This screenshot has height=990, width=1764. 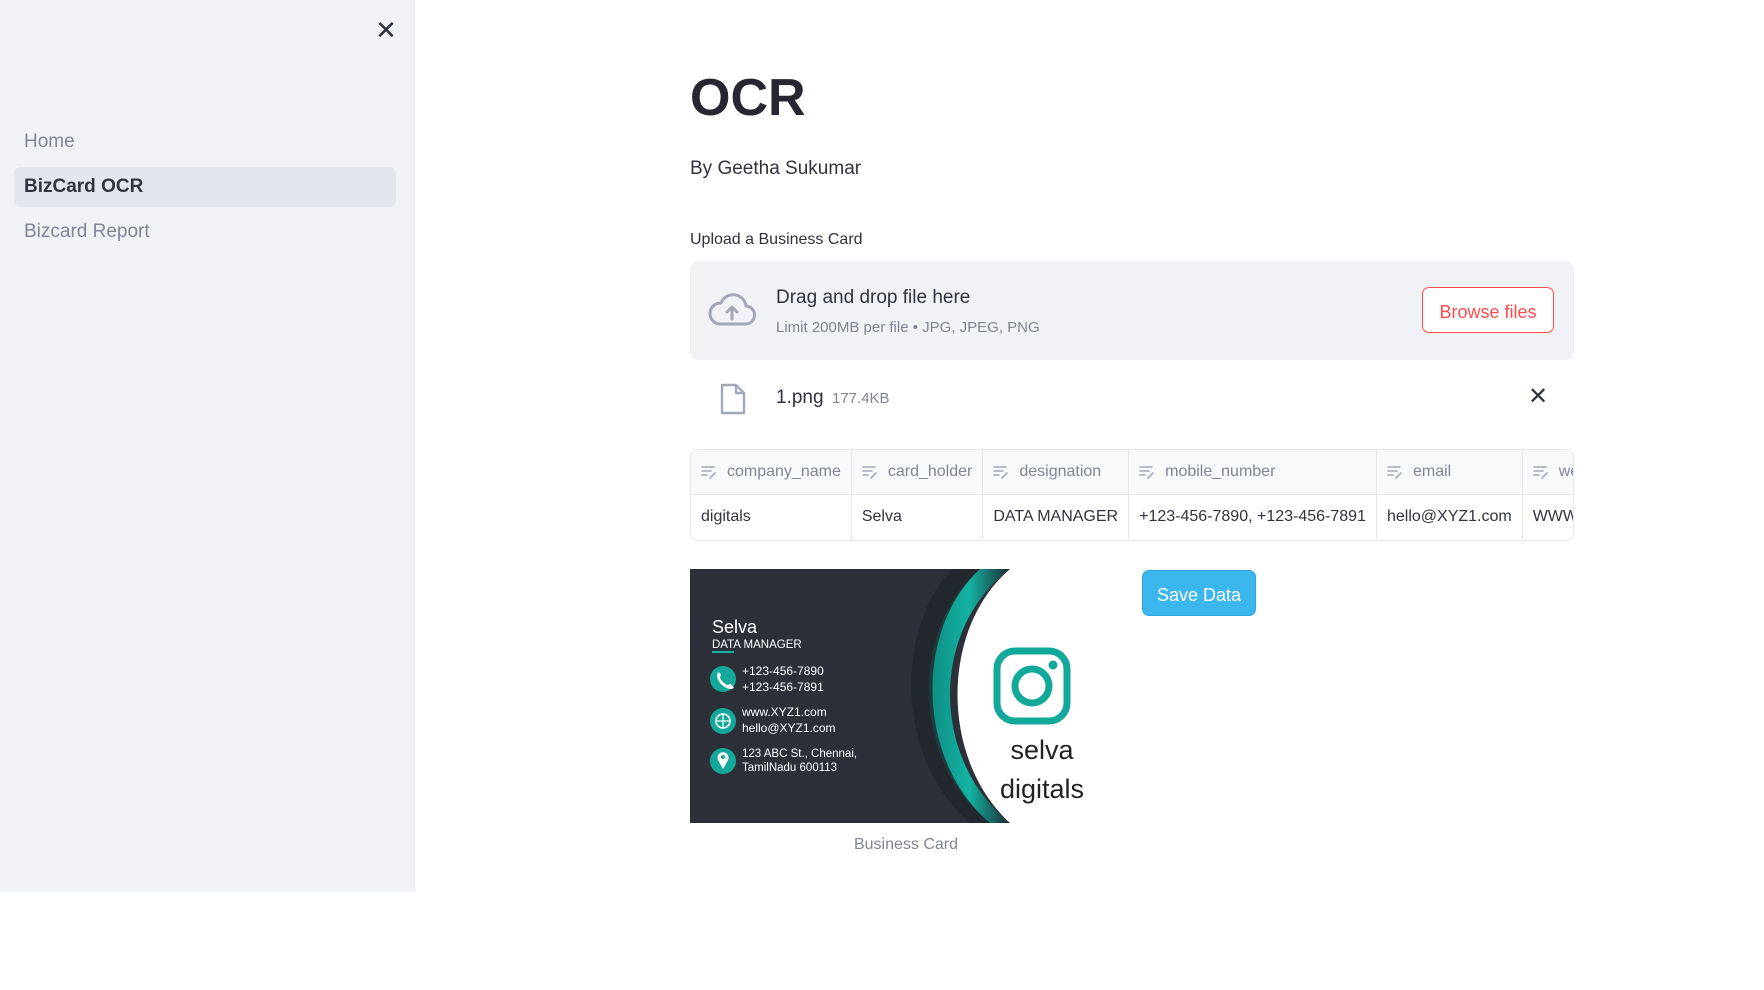 What do you see at coordinates (873, 297) in the screenshot?
I see `dropzone-title: Drag and drop file here` at bounding box center [873, 297].